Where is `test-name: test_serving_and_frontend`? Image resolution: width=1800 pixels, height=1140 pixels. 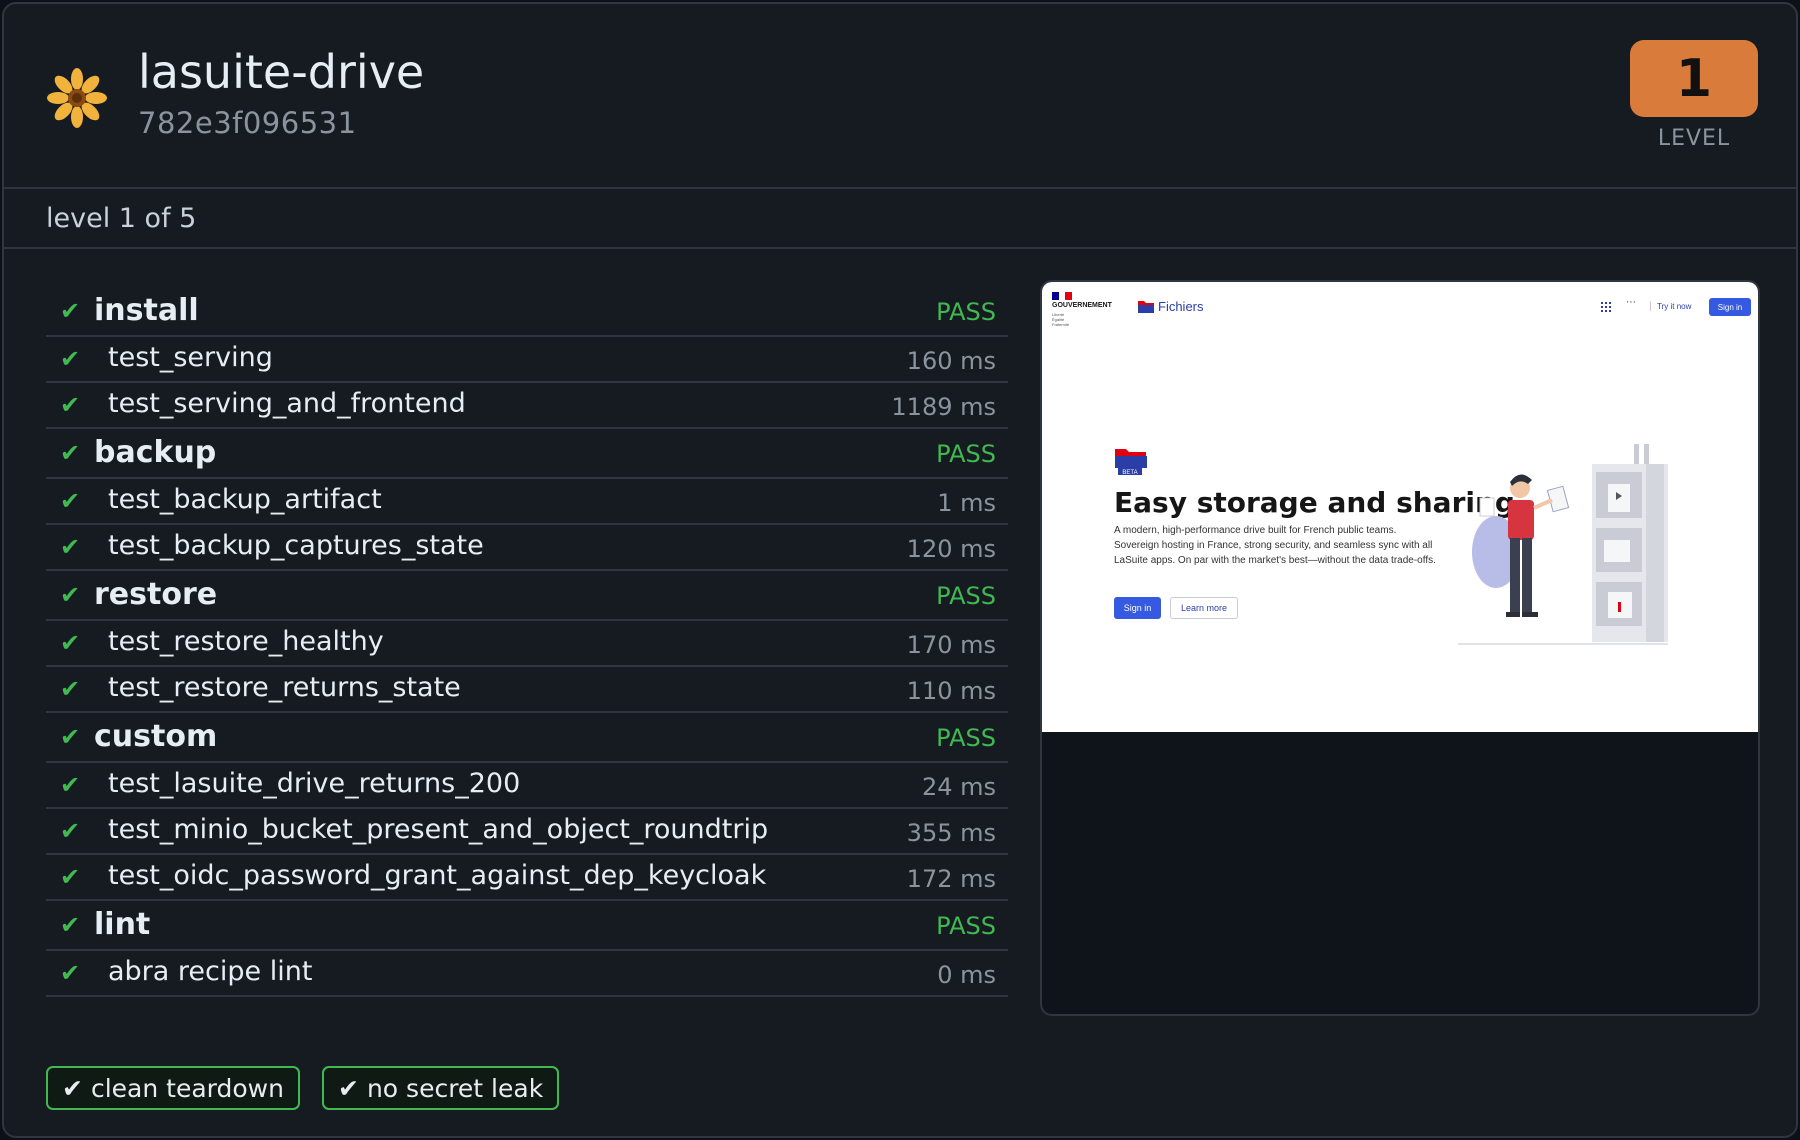
test-name: test_serving_and_frontend is located at coordinates (287, 403).